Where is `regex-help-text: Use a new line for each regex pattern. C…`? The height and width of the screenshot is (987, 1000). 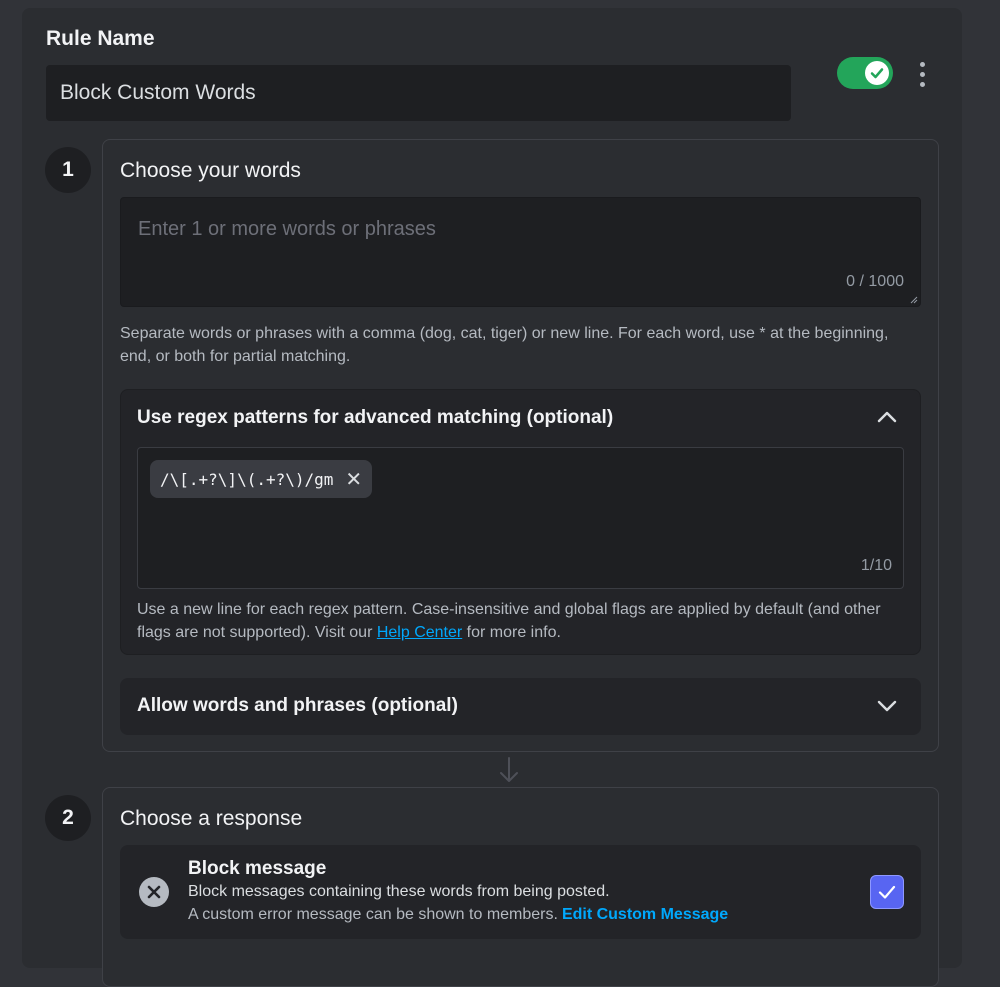
regex-help-text: Use a new line for each regex pattern. C… is located at coordinates (527, 621).